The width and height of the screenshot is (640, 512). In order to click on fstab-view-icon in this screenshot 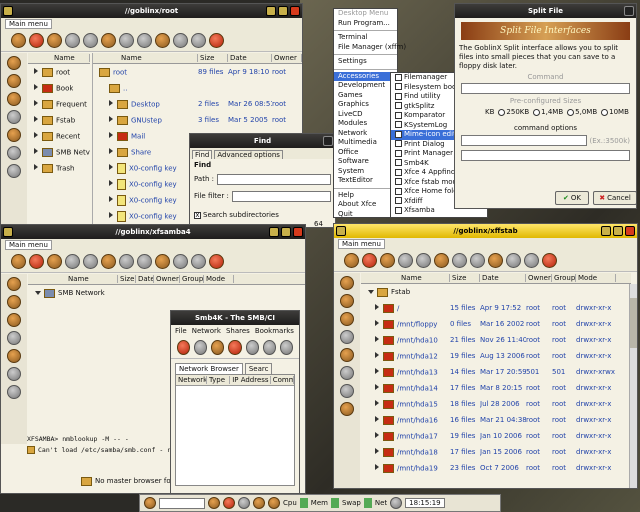, I will do `click(513, 260)`.